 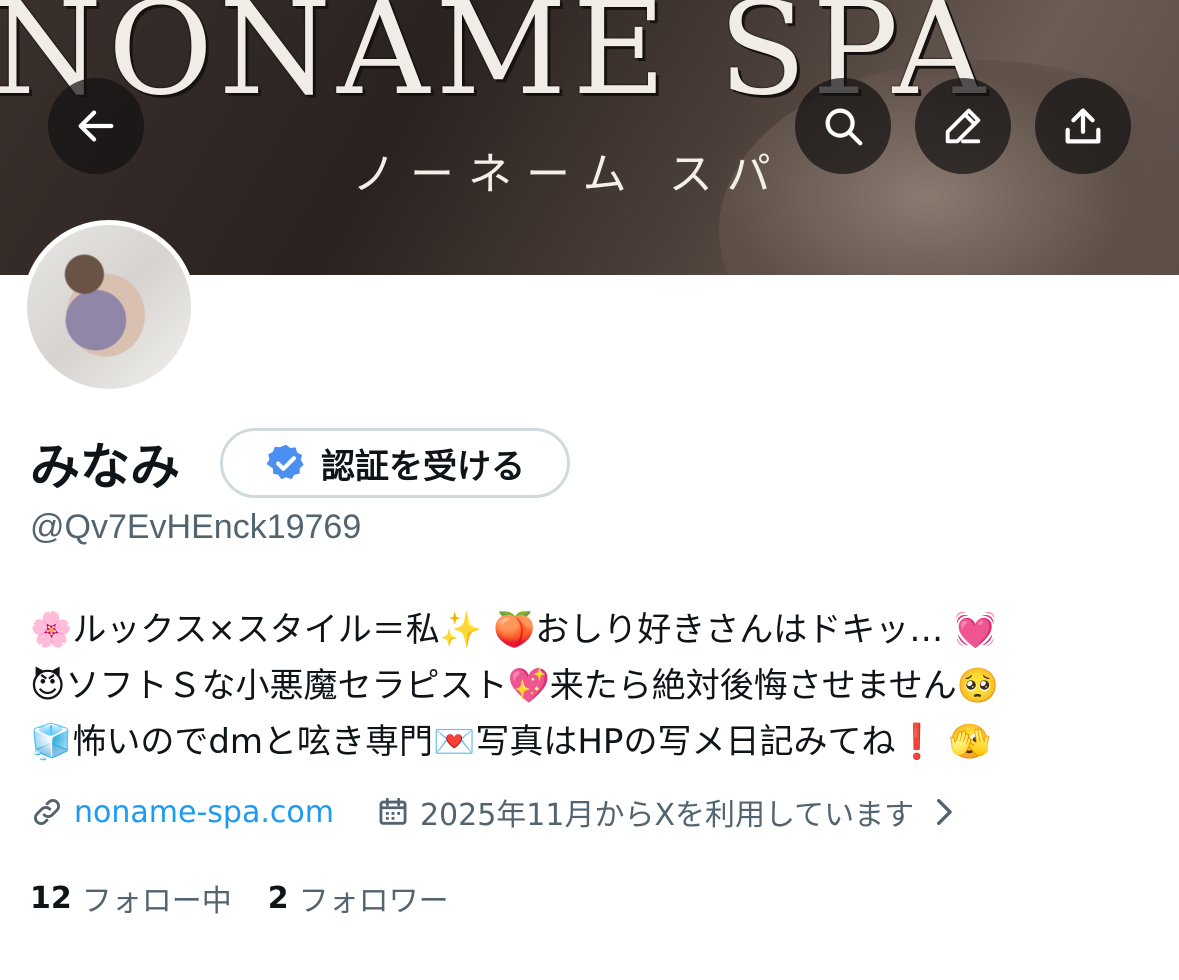 I want to click on display-name: みなみ, so click(x=105, y=467).